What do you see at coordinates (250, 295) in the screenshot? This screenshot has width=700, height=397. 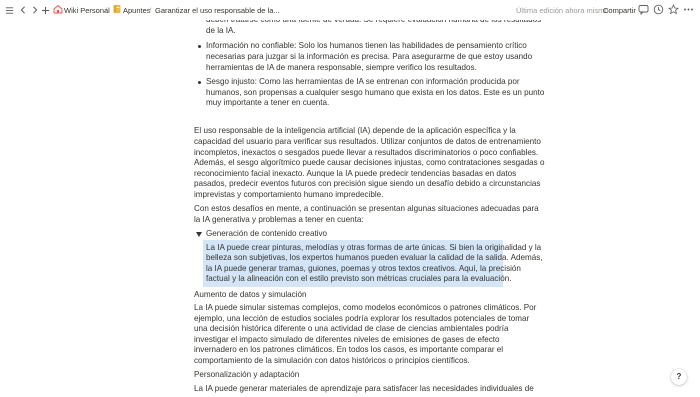 I see `section-heading: Aumento de datos y simulación` at bounding box center [250, 295].